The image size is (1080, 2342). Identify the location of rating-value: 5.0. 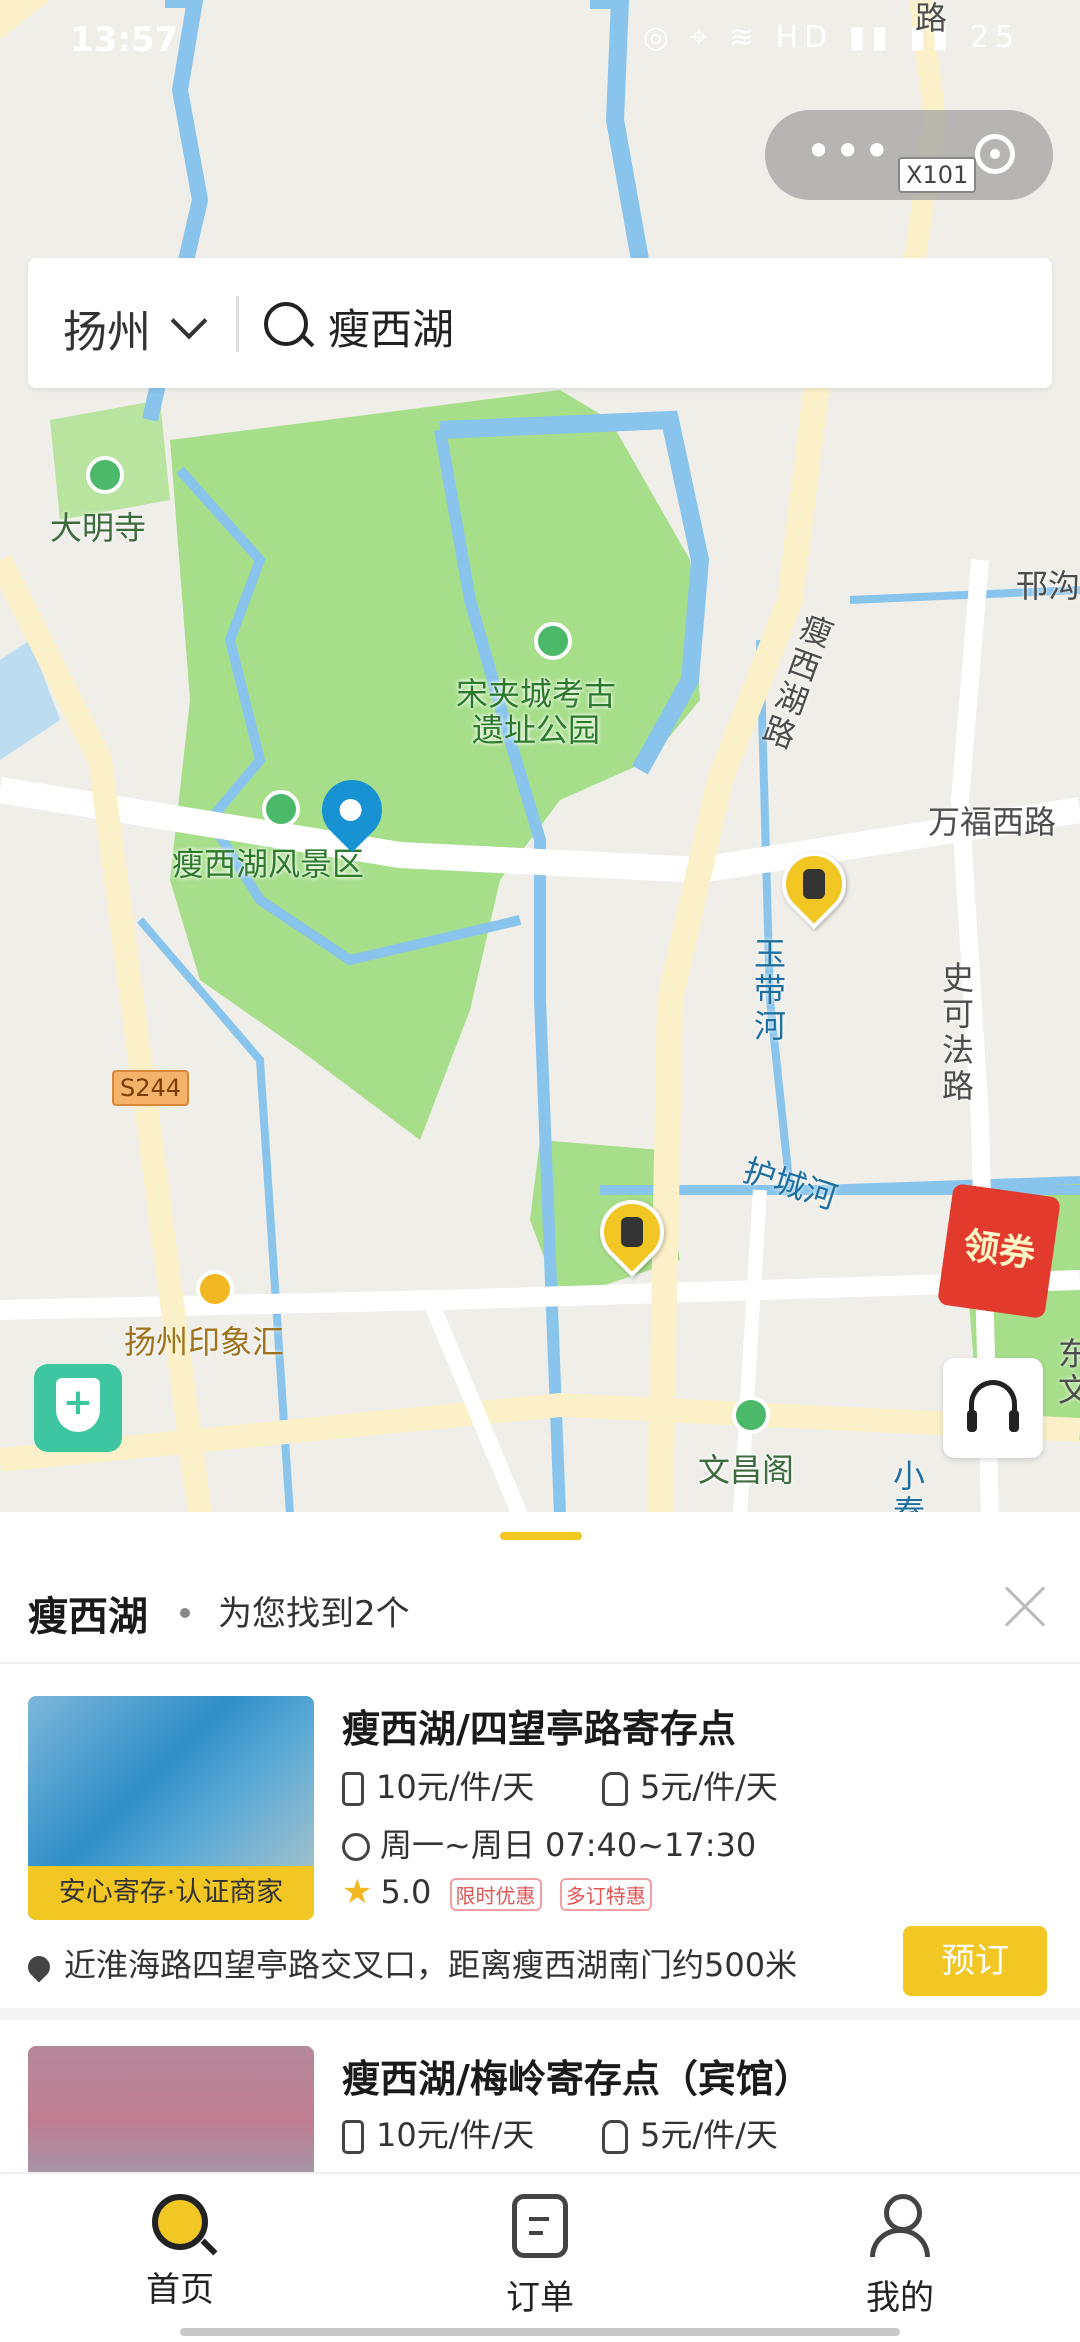
(406, 1892).